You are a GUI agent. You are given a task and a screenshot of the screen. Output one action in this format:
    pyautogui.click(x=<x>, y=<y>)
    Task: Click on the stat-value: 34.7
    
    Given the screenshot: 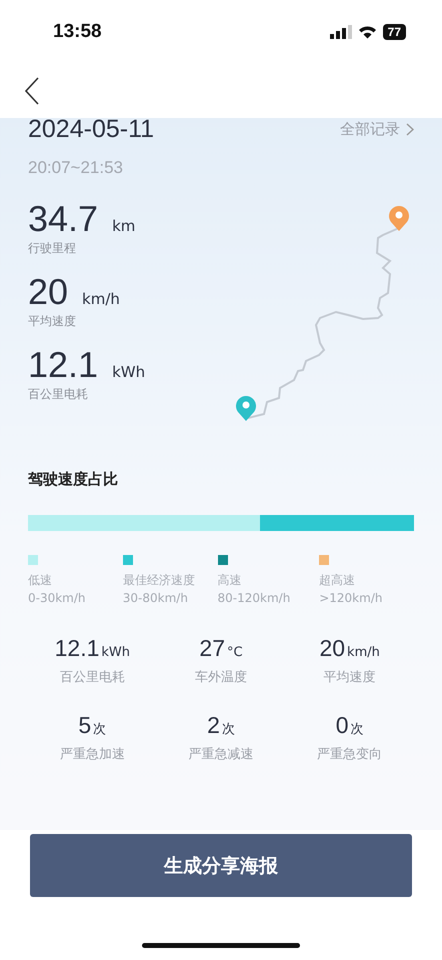 What is the action you would take?
    pyautogui.click(x=63, y=219)
    